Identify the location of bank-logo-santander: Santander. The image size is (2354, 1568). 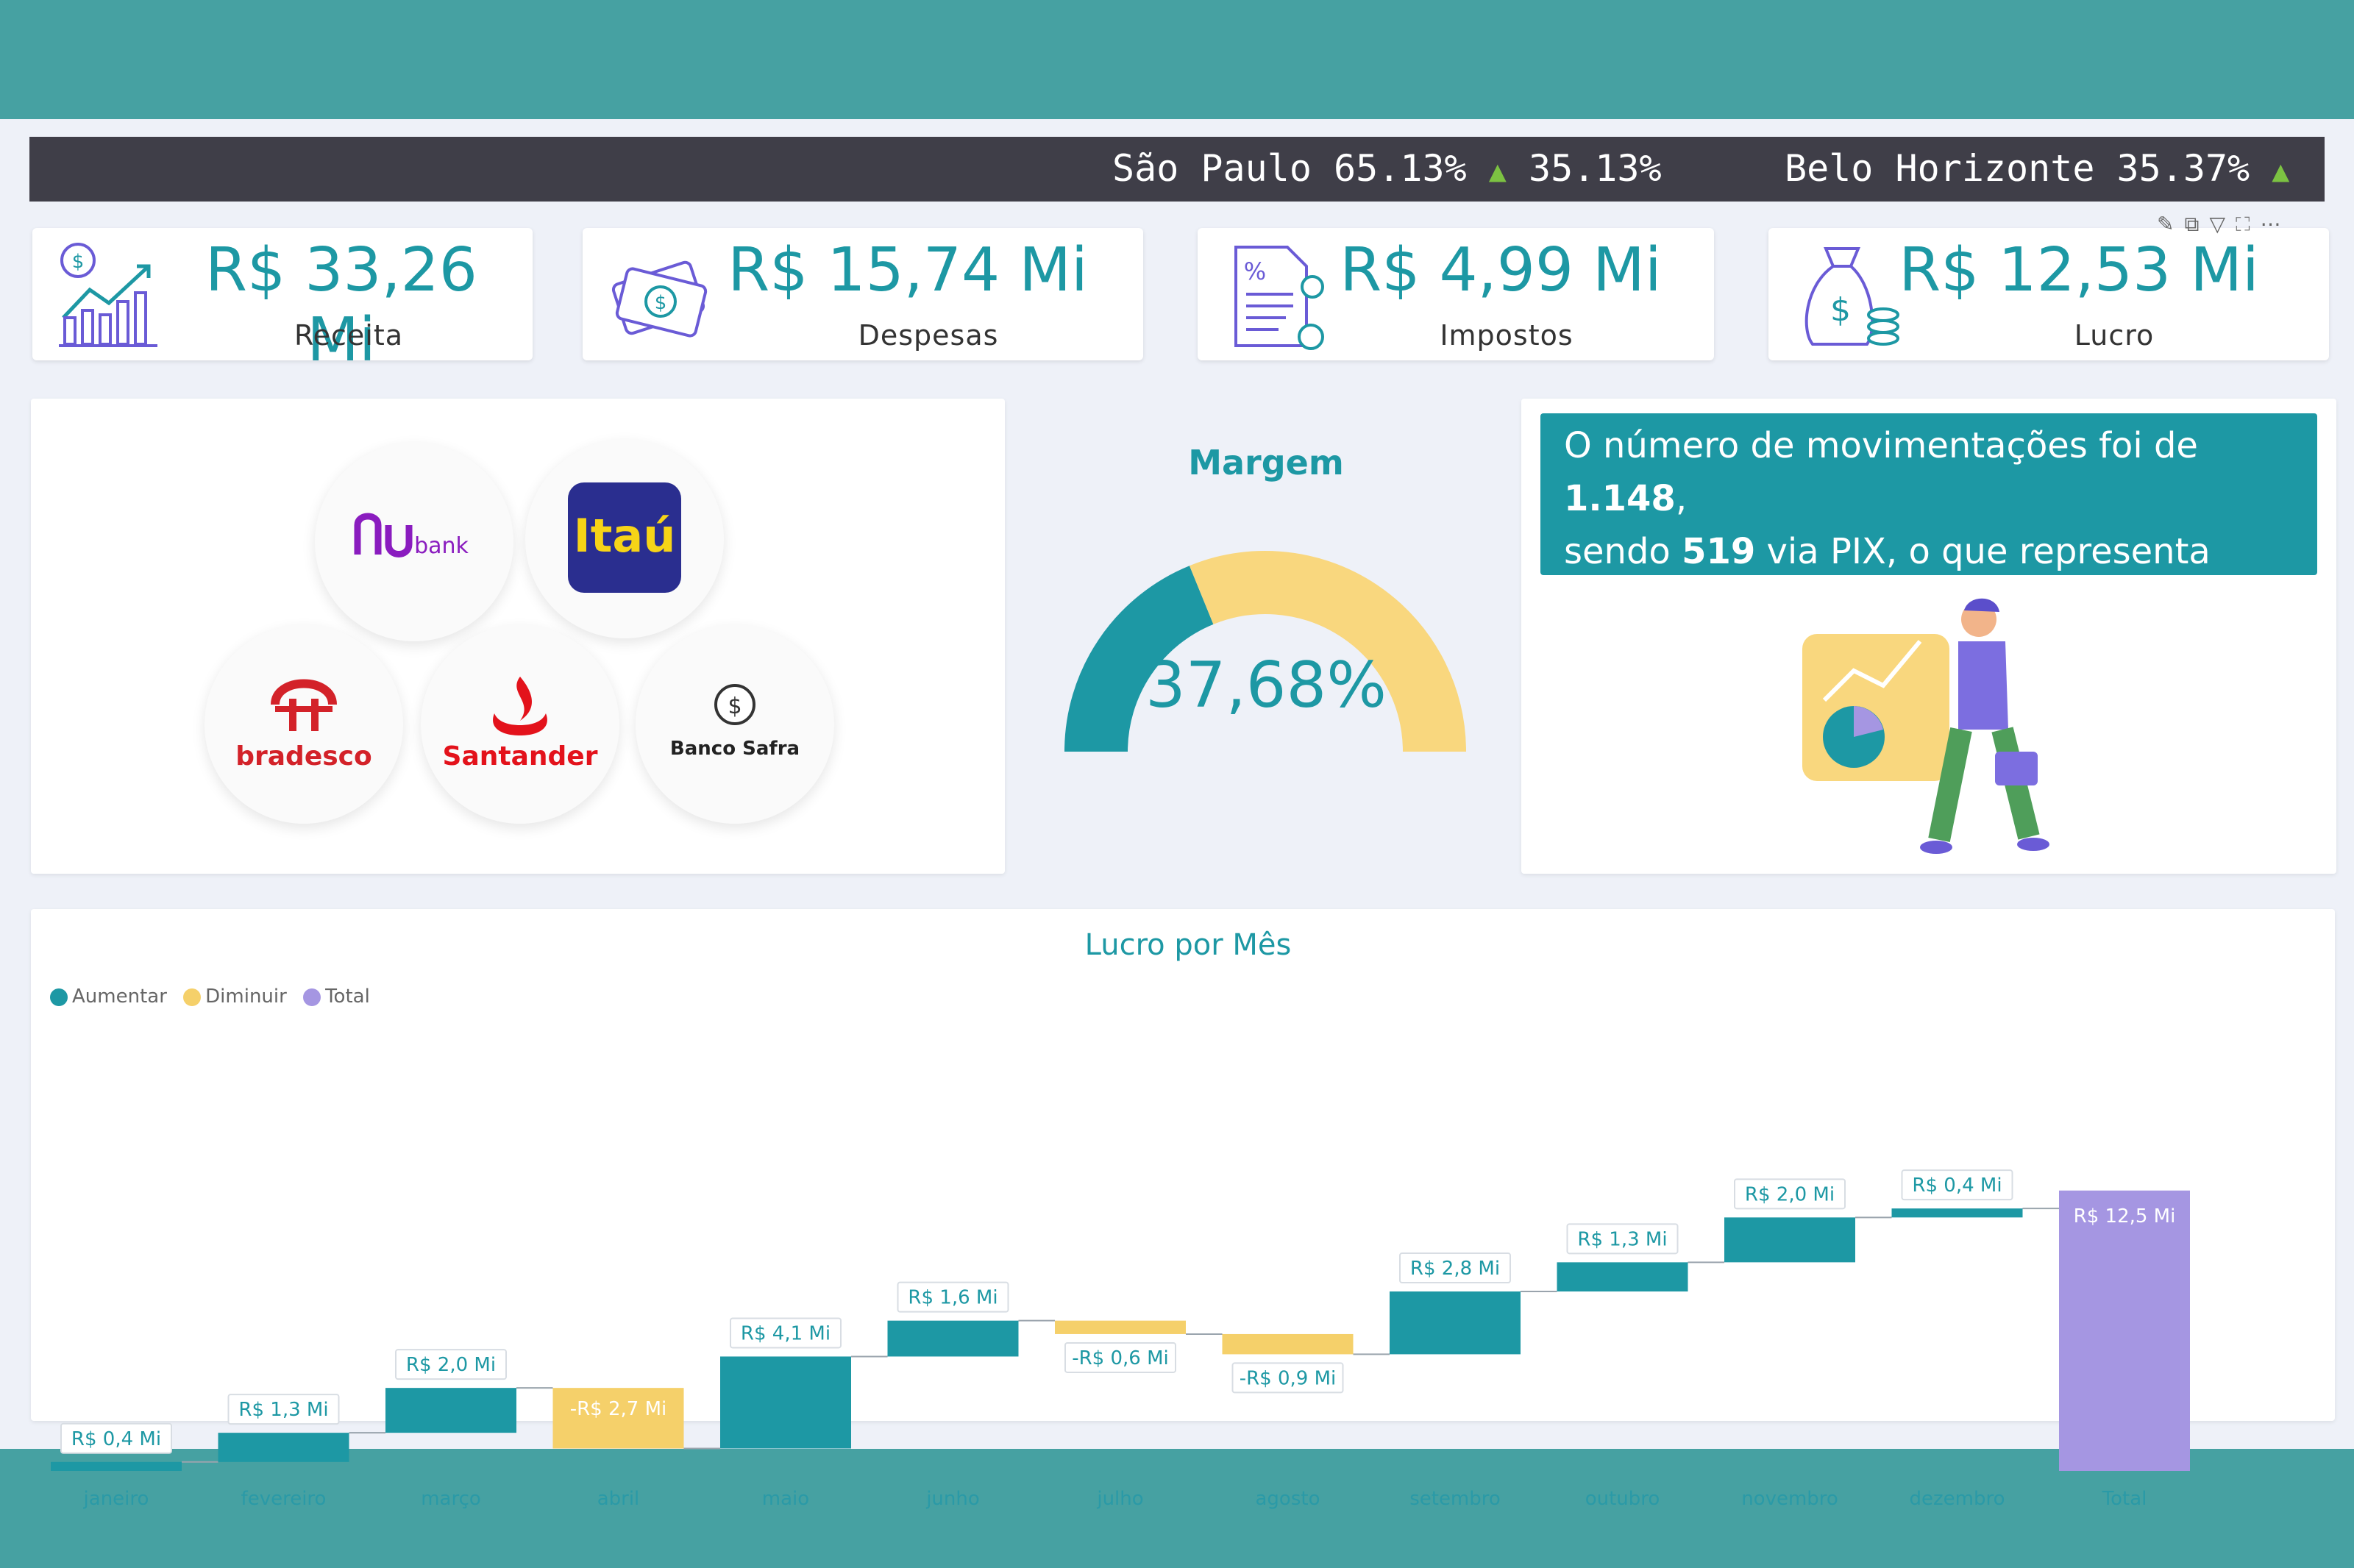
(520, 724).